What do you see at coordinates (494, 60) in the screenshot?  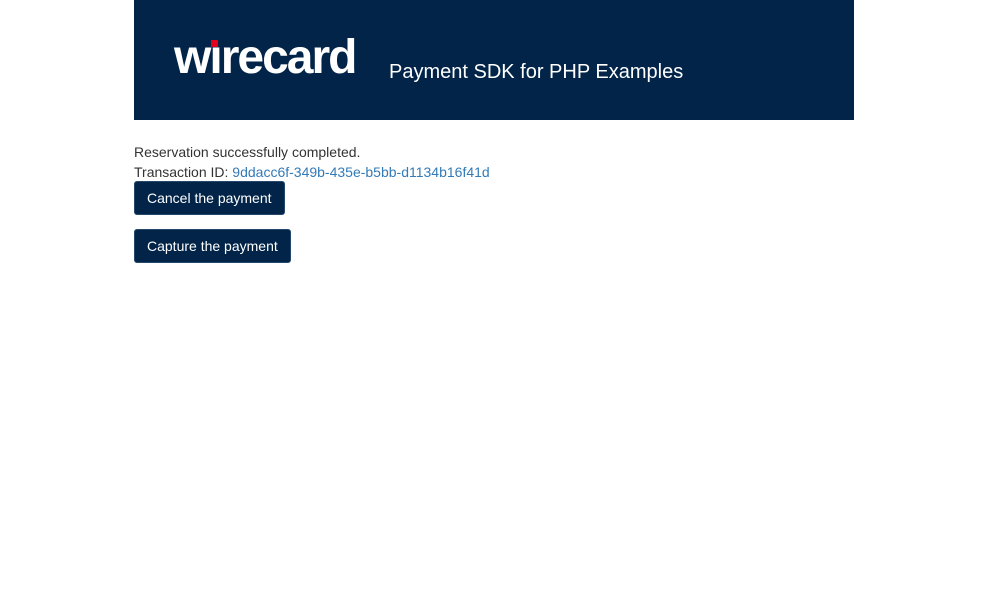 I see `header-banner: wı recard Payment SDK for PHP Examples` at bounding box center [494, 60].